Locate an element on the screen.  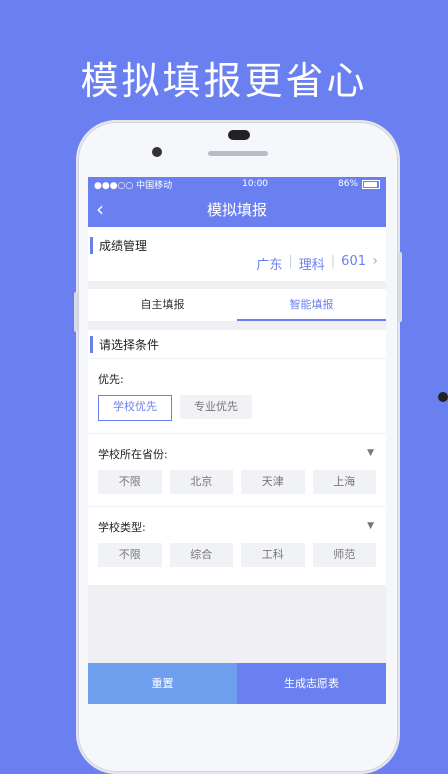
nav-bar: ‹ 模拟填报 is located at coordinates (237, 209).